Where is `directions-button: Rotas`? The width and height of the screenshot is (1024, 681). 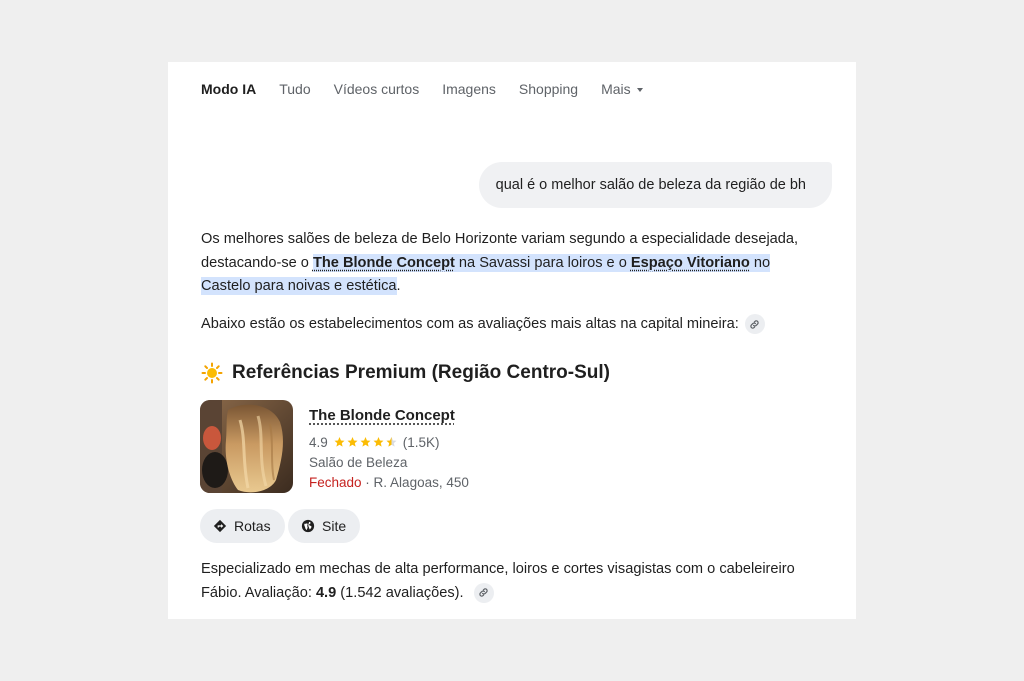
directions-button: Rotas is located at coordinates (242, 526).